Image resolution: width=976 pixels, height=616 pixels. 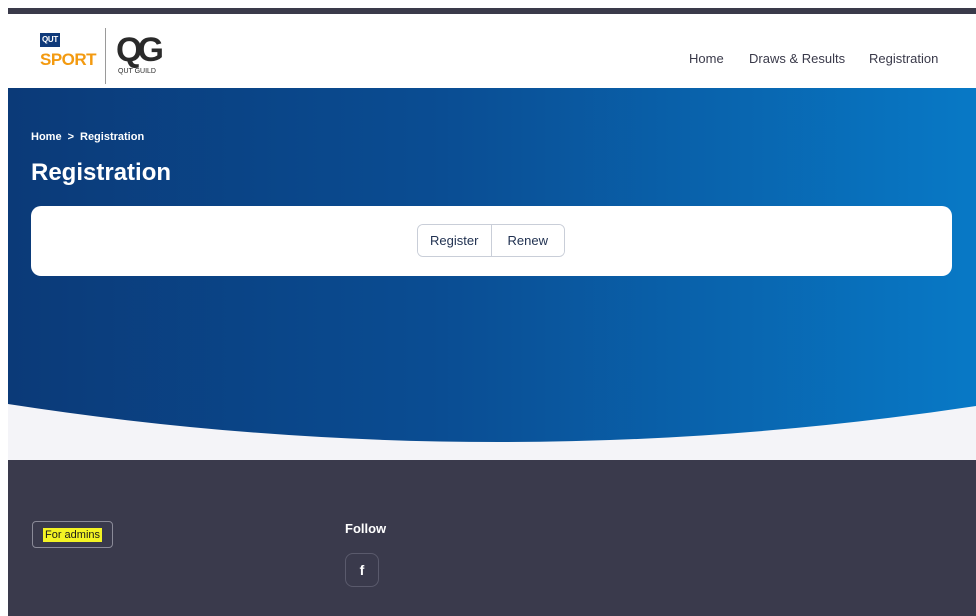 What do you see at coordinates (112, 137) in the screenshot?
I see `breadcrumb-current: Registration` at bounding box center [112, 137].